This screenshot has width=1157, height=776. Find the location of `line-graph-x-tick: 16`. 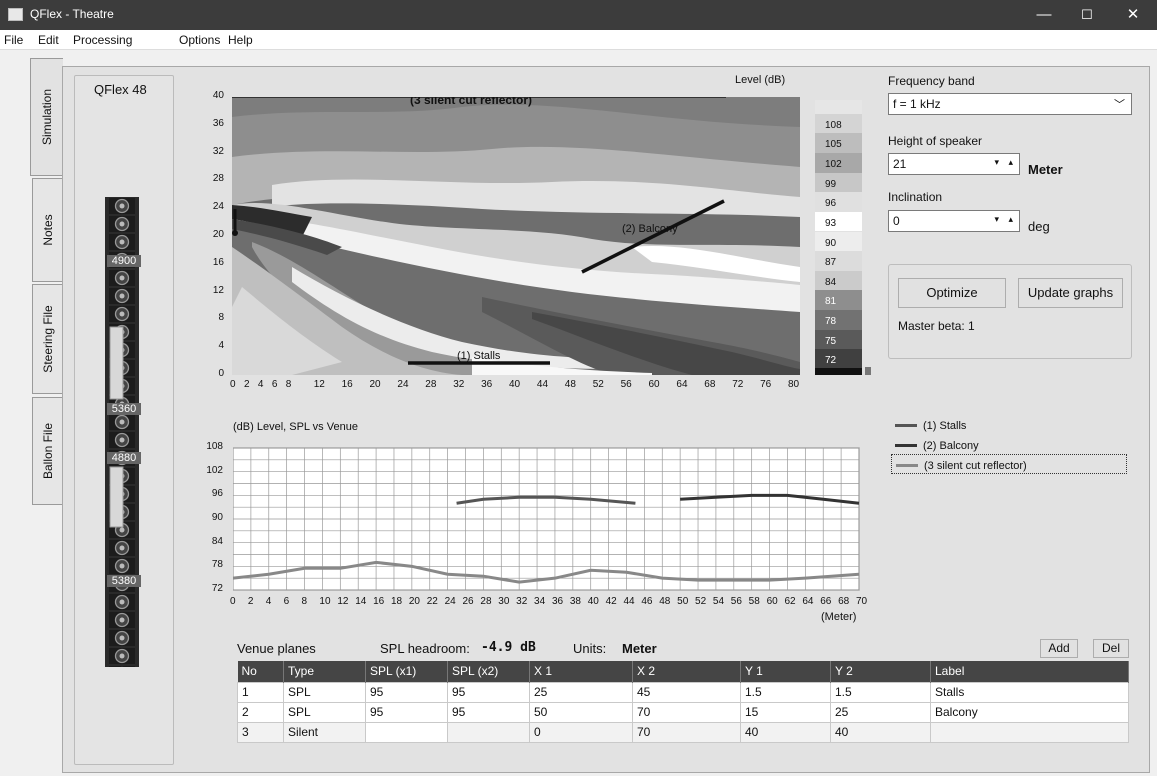

line-graph-x-tick: 16 is located at coordinates (379, 601).